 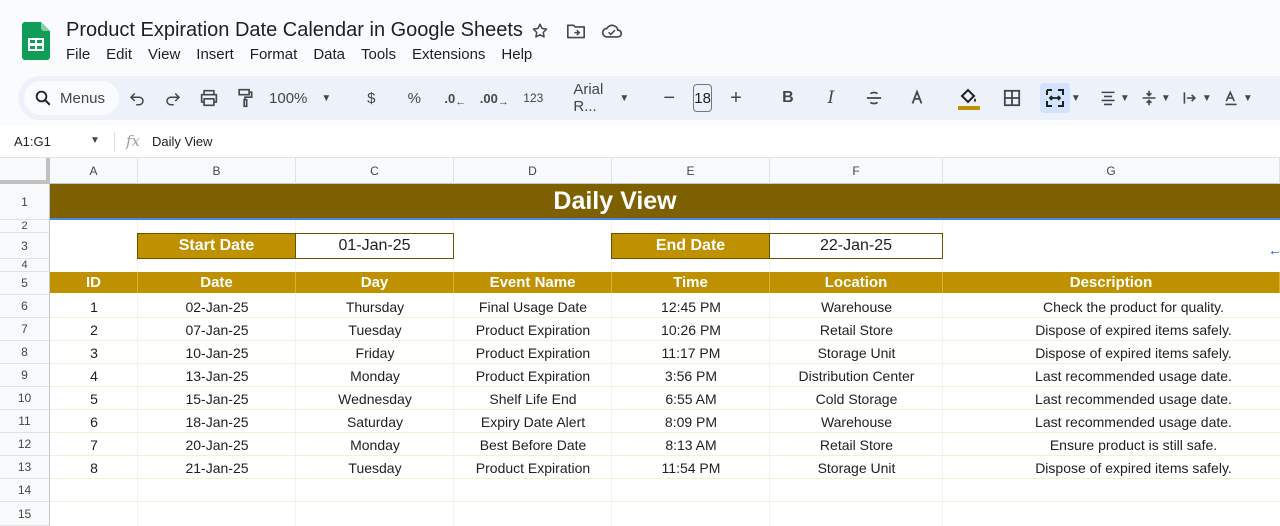 I want to click on table-cell-date: 15-Jan-25, so click(x=217, y=398).